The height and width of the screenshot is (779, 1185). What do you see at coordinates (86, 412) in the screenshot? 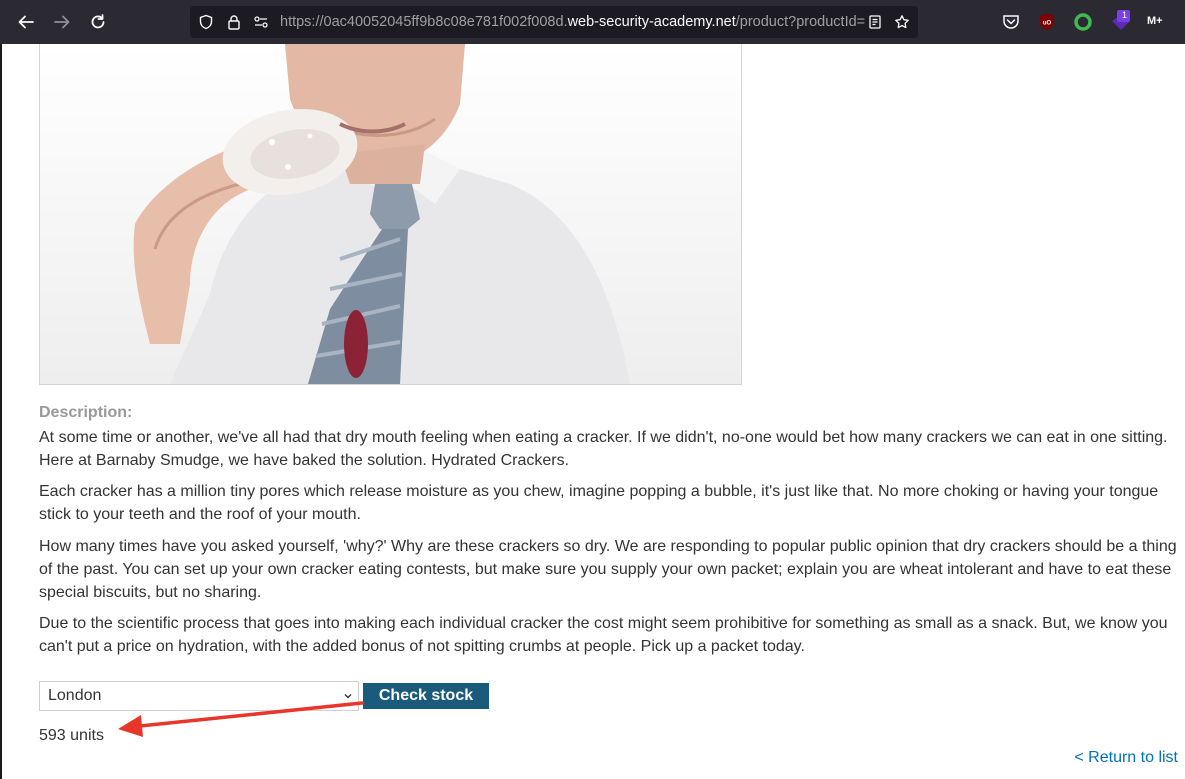
I see `description-label: Description:` at bounding box center [86, 412].